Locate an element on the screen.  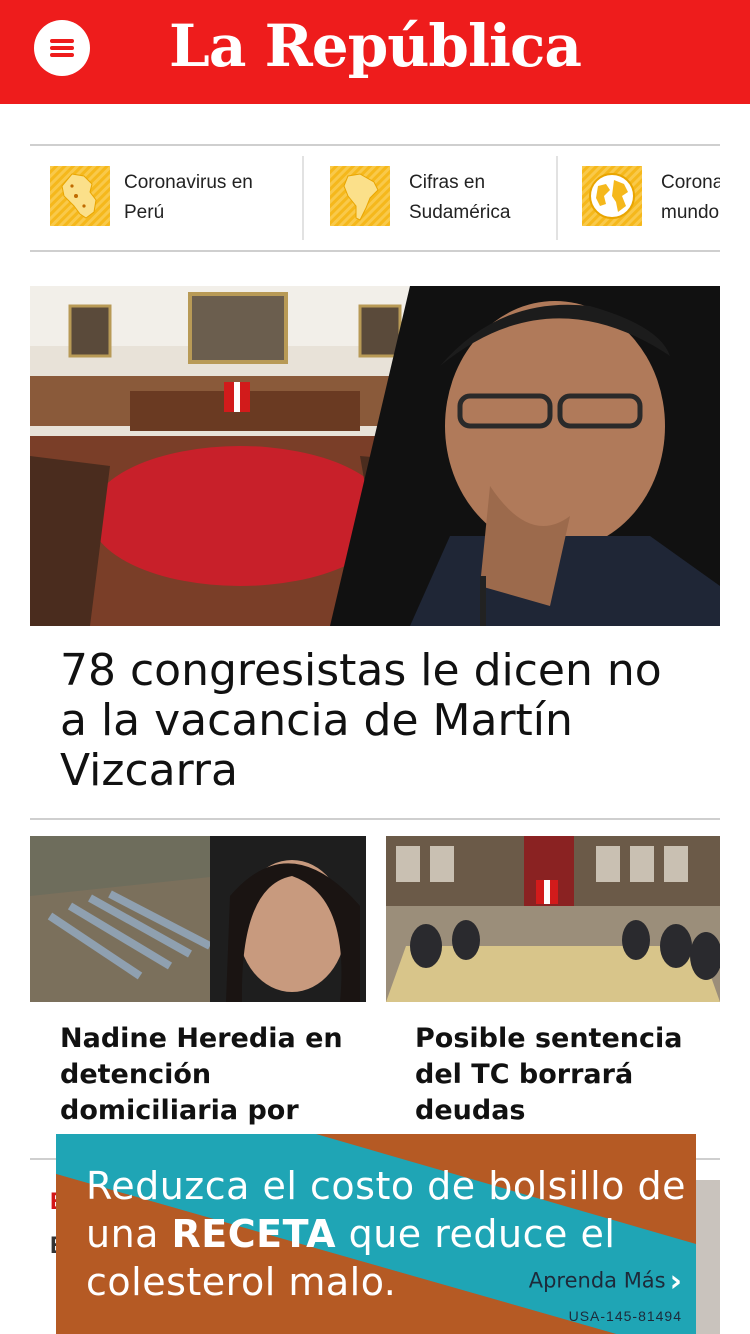
ad-cta-button: Aprenda Más › is located at coordinates (605, 1281).